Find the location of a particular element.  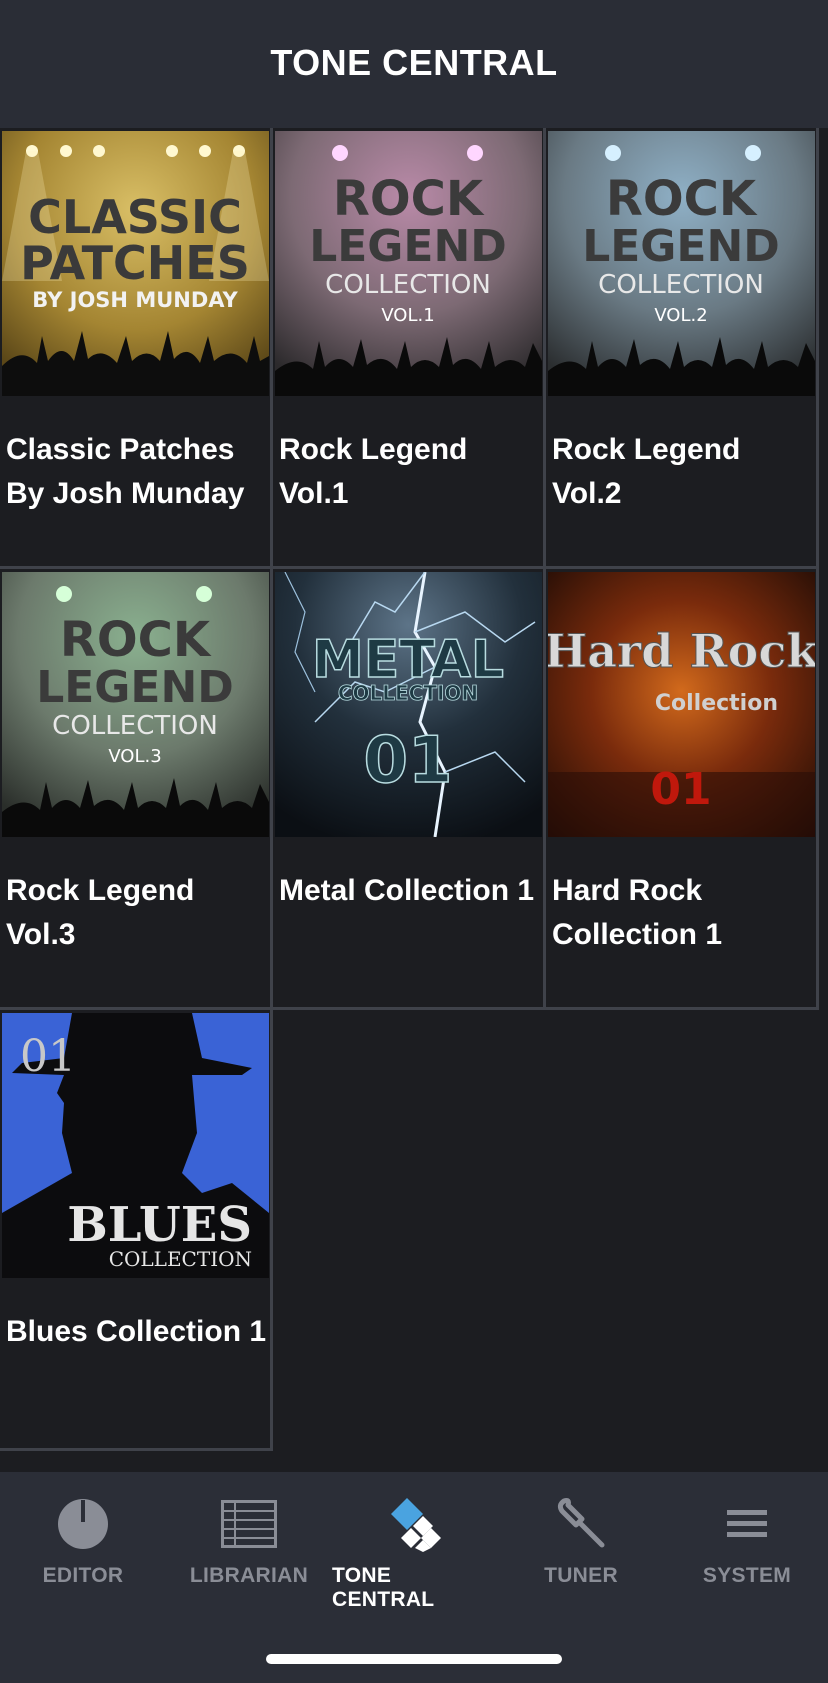

art-line: Collection is located at coordinates (716, 703).